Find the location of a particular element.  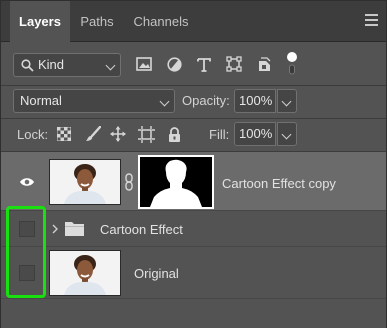

filter-toggle-icon is located at coordinates (292, 63).